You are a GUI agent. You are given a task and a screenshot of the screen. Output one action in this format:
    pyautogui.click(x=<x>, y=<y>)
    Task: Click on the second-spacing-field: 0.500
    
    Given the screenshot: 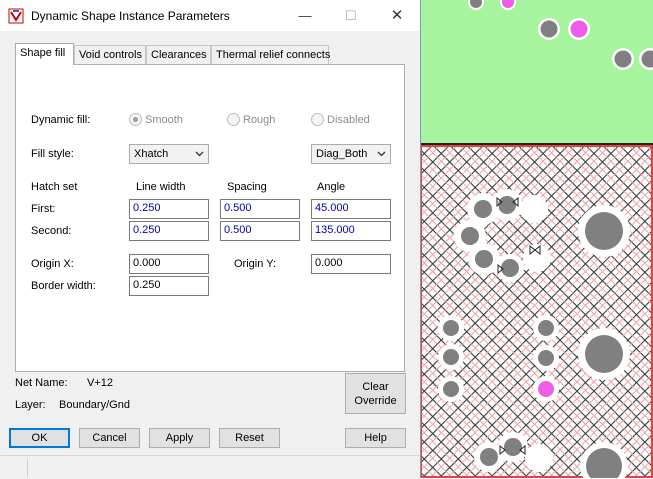 What is the action you would take?
    pyautogui.click(x=260, y=231)
    